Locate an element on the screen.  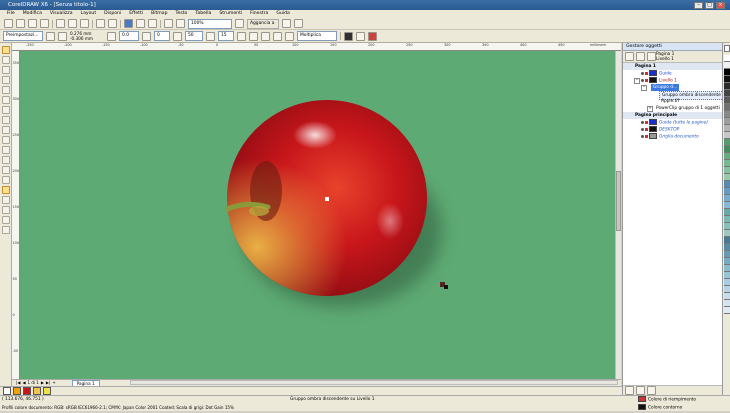
shadow-stretch-icon is located at coordinates (146, 36).